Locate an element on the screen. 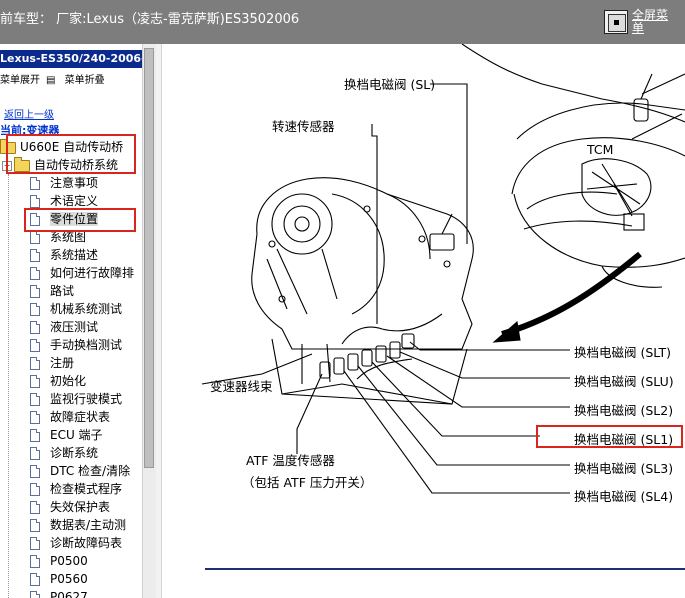  tree-item: 注意事项 is located at coordinates (64, 183).